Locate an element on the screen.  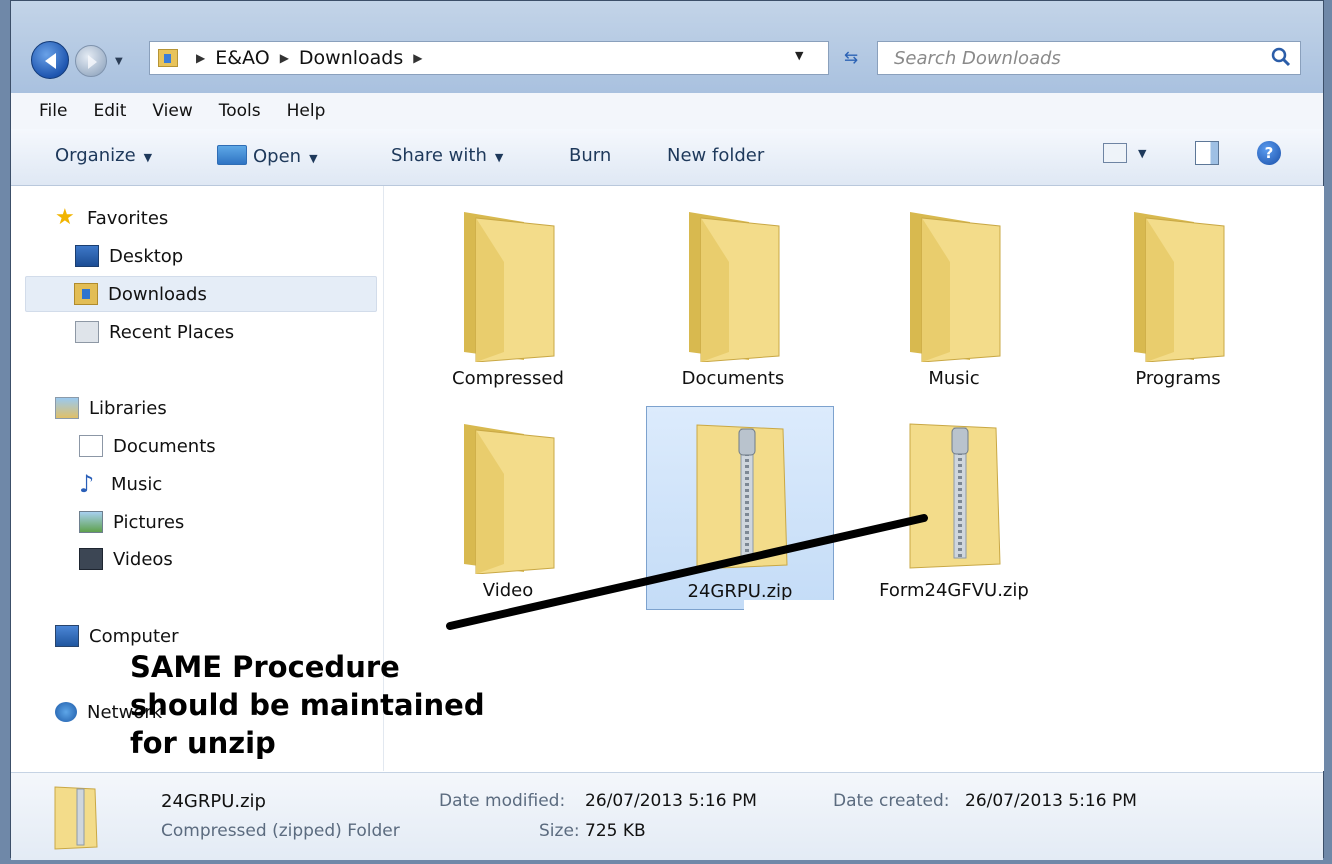
annotation-line-3: for unzip is located at coordinates (203, 743).